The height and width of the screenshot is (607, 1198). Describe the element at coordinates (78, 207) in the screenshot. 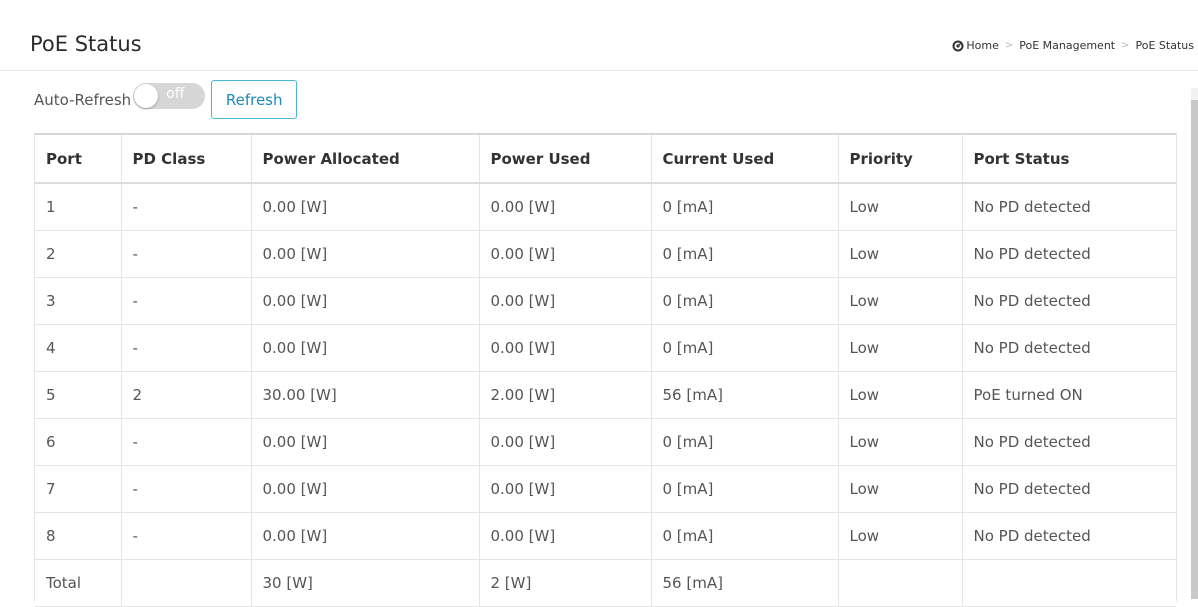

I see `cell-port: 1` at that location.